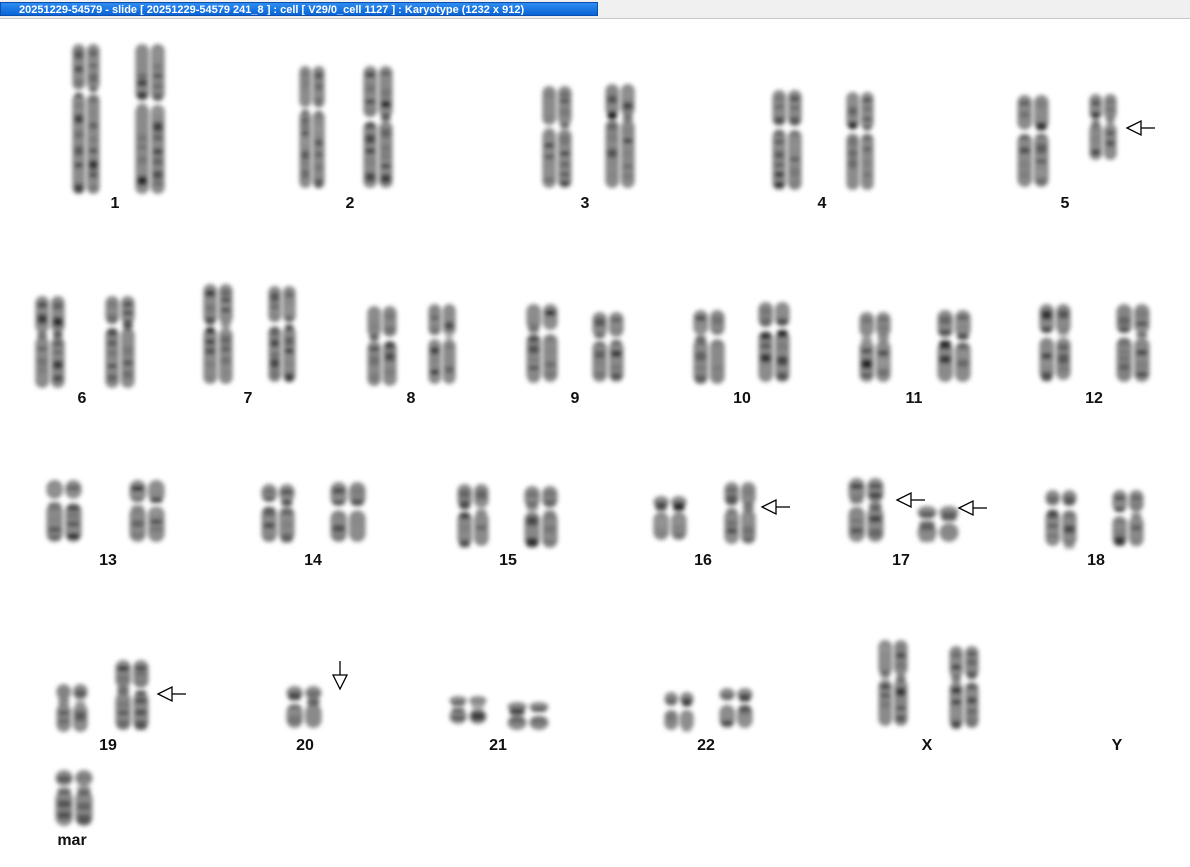  I want to click on chromosome-label-19: 19, so click(108, 745).